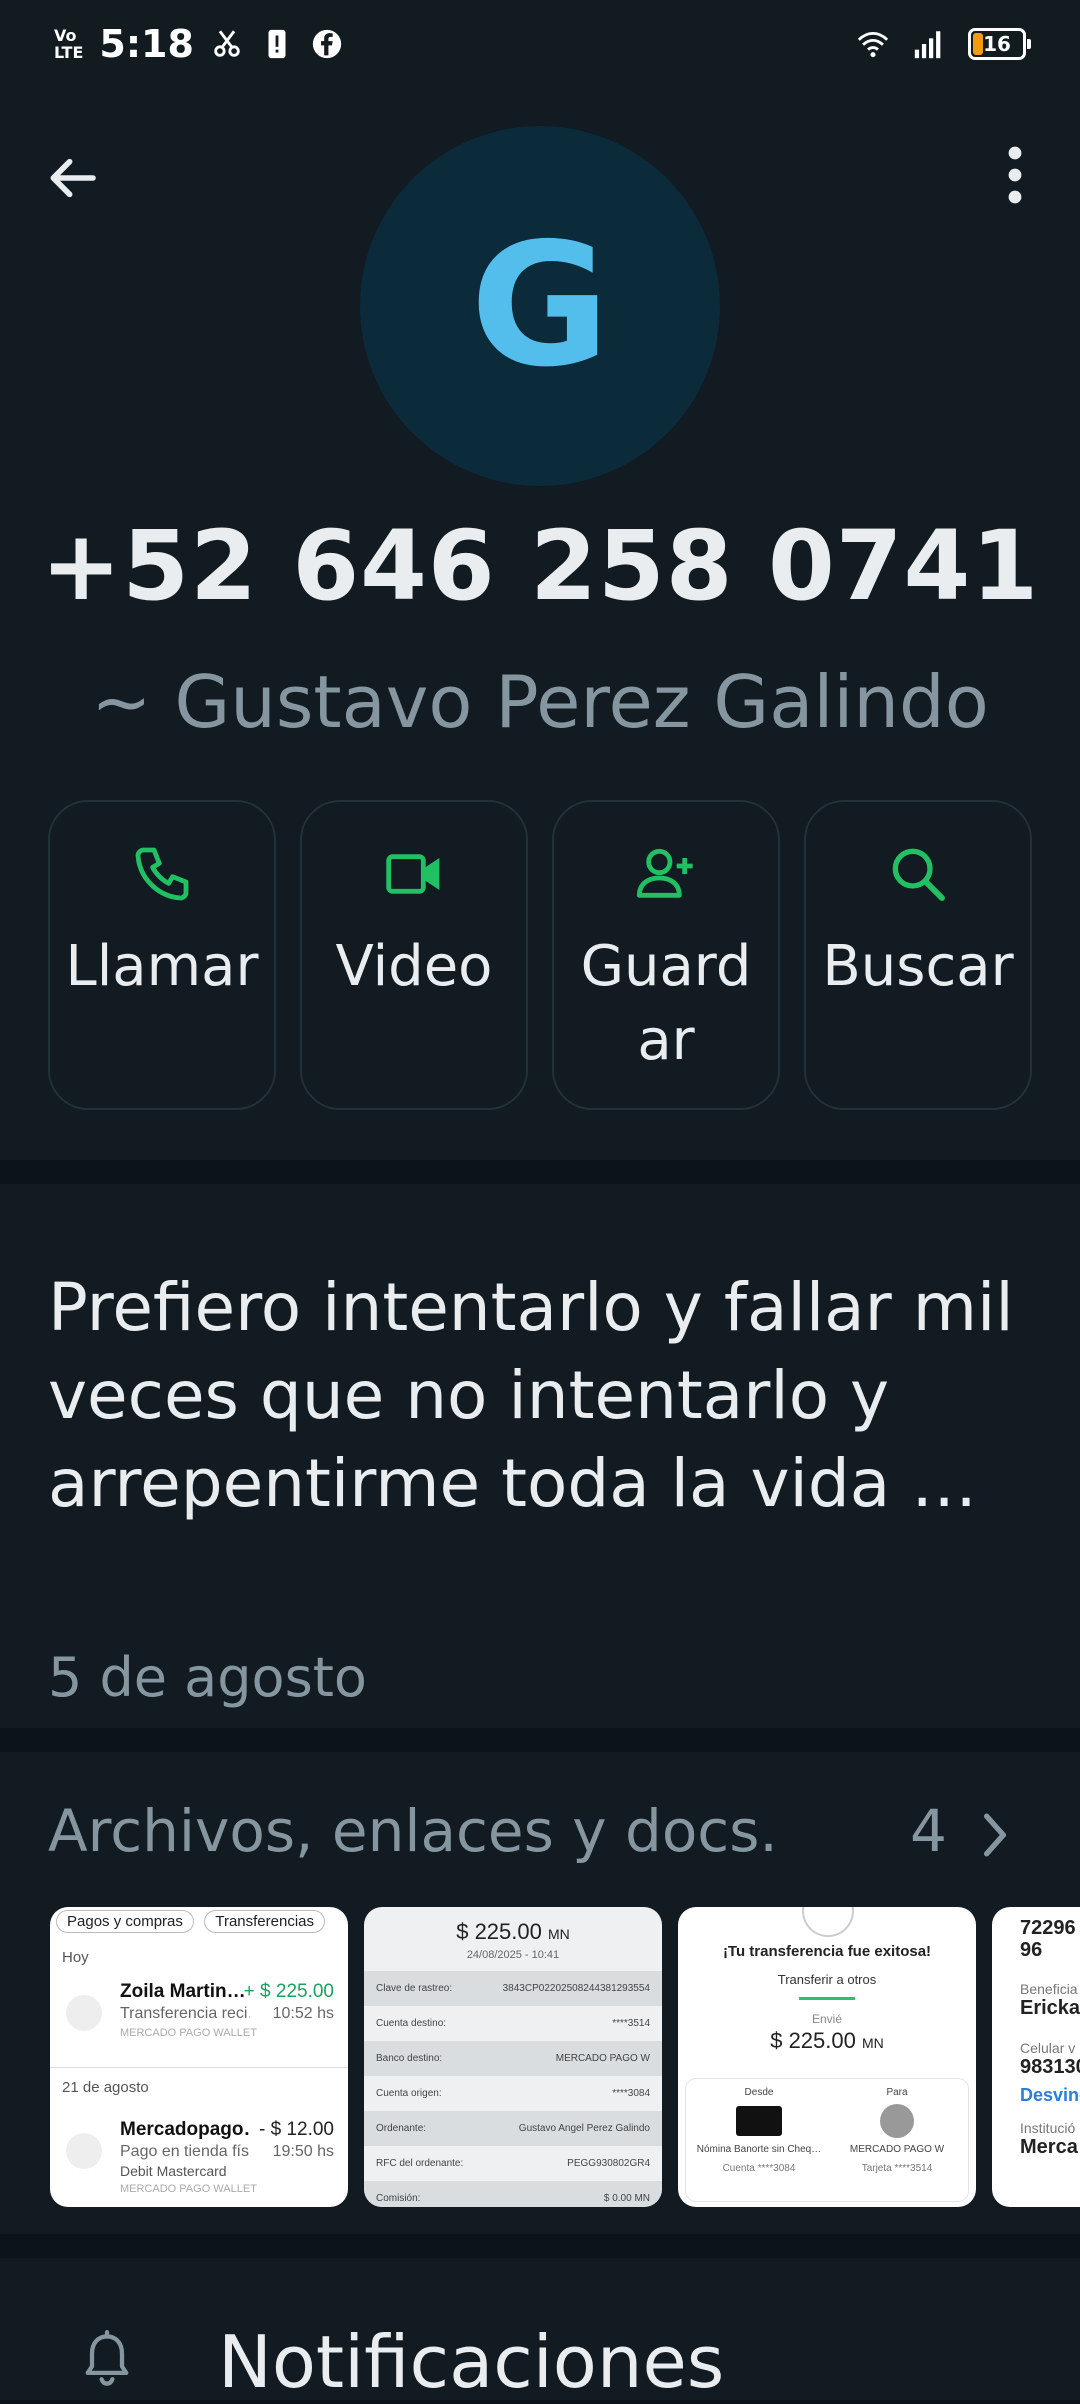 The height and width of the screenshot is (2404, 1080). Describe the element at coordinates (513, 2023) in the screenshot. I see `receipt-row: Cuenta destino: ****3514` at that location.